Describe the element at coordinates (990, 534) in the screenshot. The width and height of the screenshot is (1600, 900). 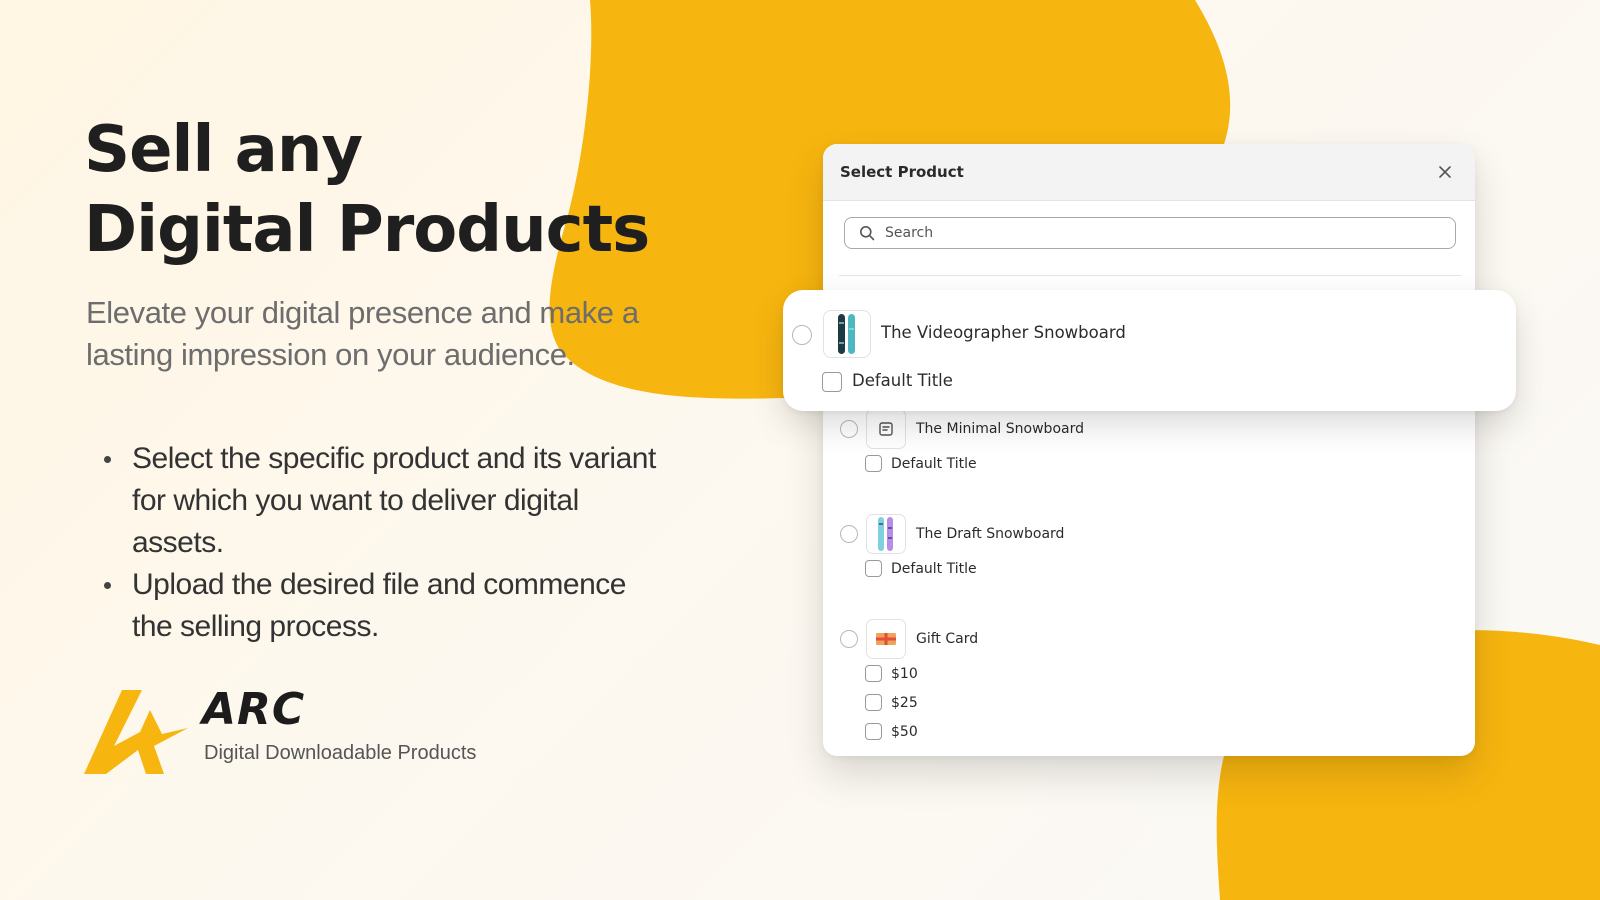
I see `product-name: The Draft Snowboard` at that location.